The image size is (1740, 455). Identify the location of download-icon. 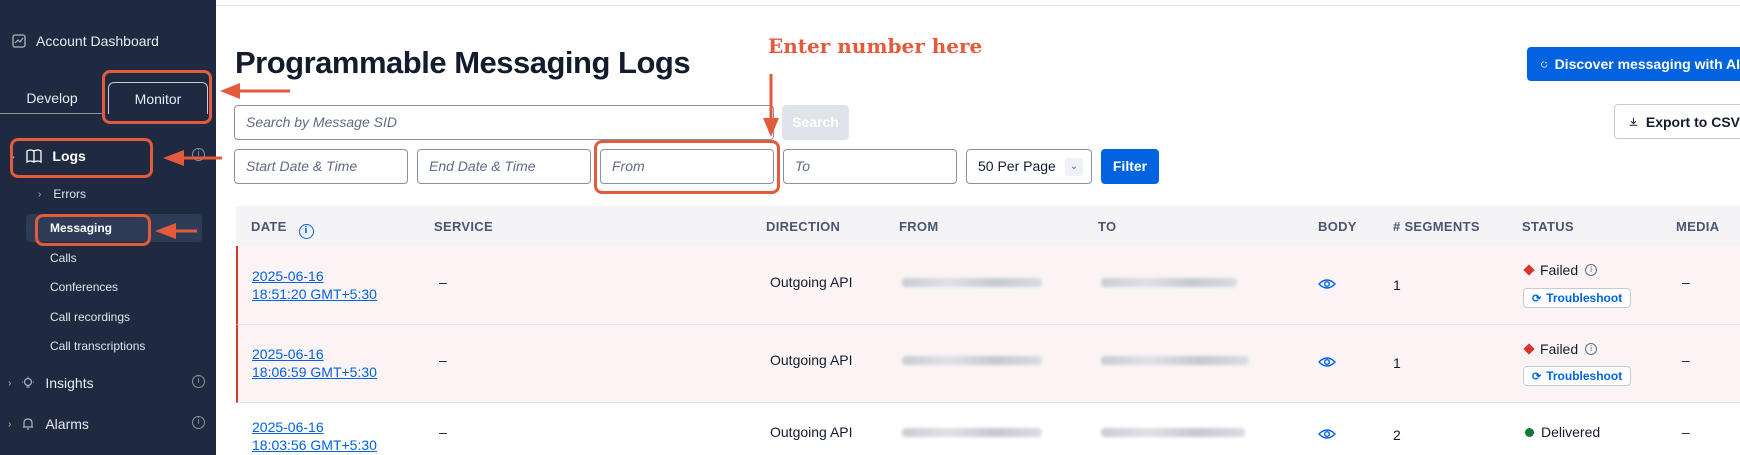
(1633, 121).